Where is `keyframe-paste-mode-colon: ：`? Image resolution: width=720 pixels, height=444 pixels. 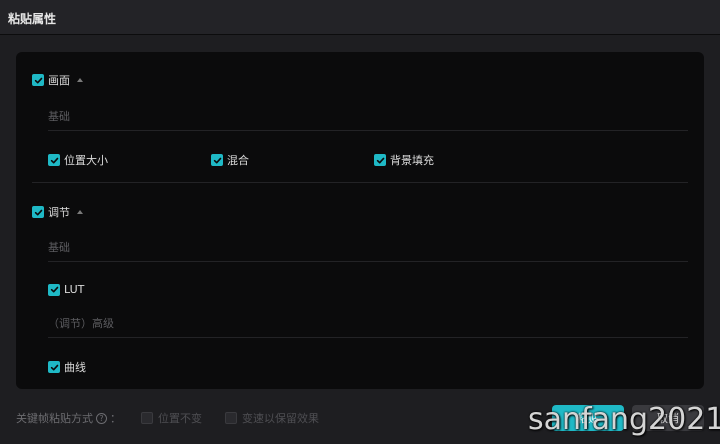
keyframe-paste-mode-colon: ： is located at coordinates (115, 418).